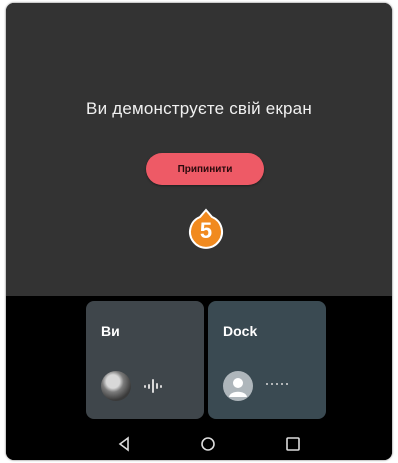 The width and height of the screenshot is (398, 463). I want to click on home-icon, so click(208, 444).